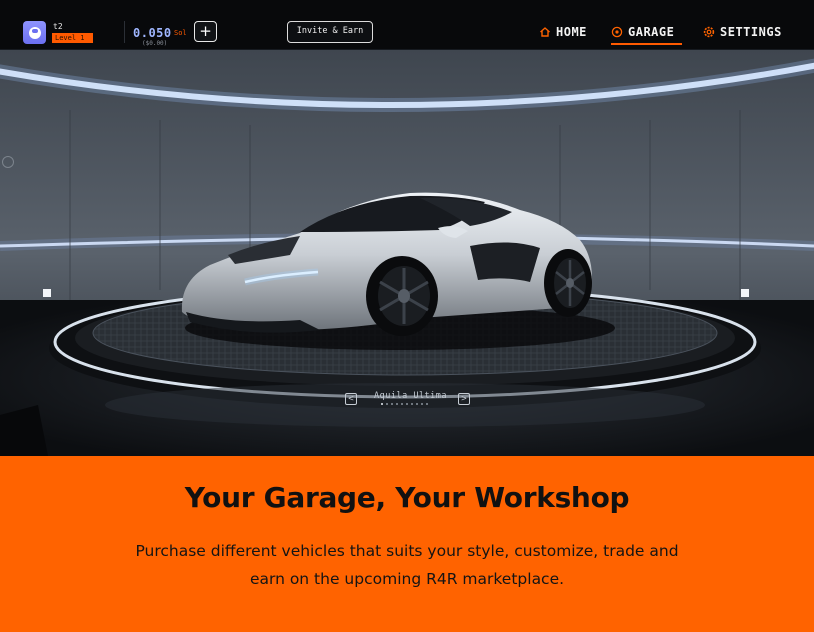 The height and width of the screenshot is (632, 814). What do you see at coordinates (152, 33) in the screenshot?
I see `balance-value: 0.050` at bounding box center [152, 33].